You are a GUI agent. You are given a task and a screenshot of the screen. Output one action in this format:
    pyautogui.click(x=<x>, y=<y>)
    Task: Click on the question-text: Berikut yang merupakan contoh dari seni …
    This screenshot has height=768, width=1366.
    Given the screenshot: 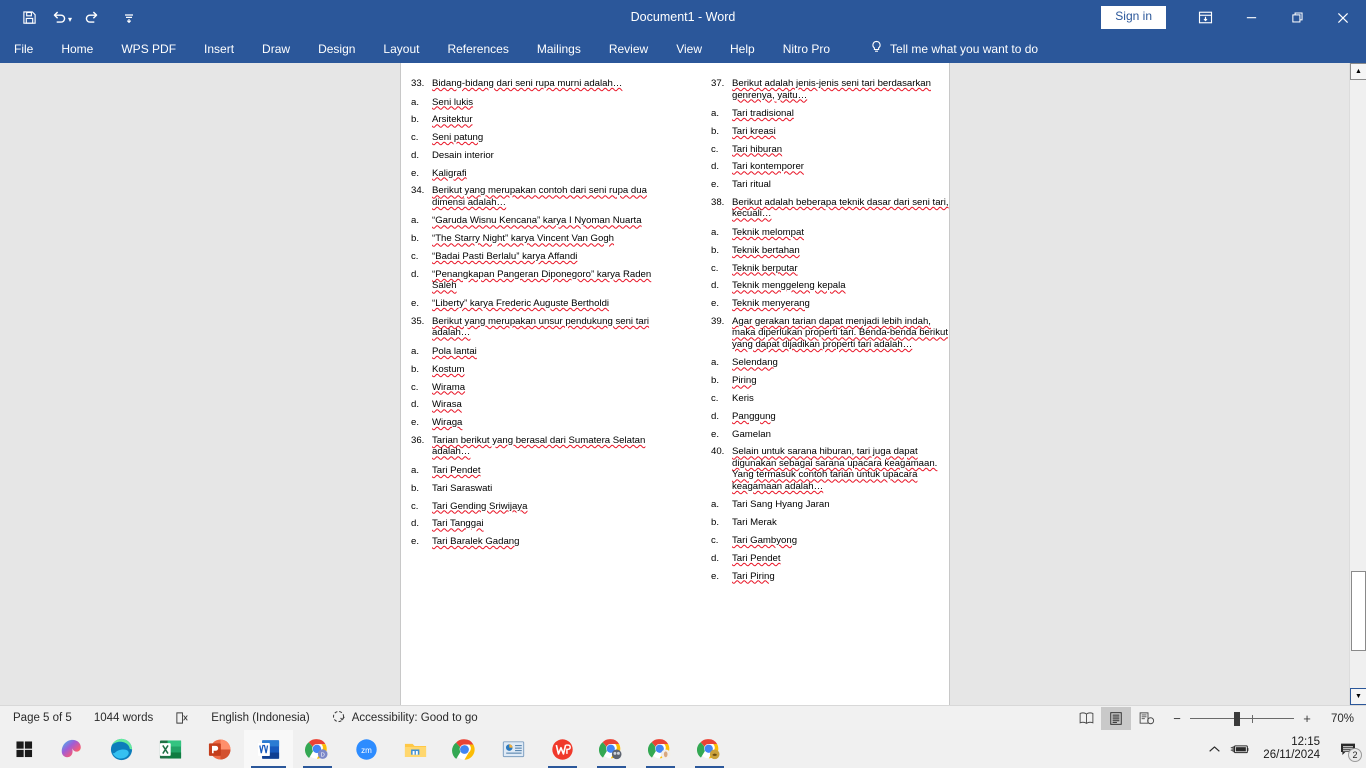 What is the action you would take?
    pyautogui.click(x=539, y=196)
    